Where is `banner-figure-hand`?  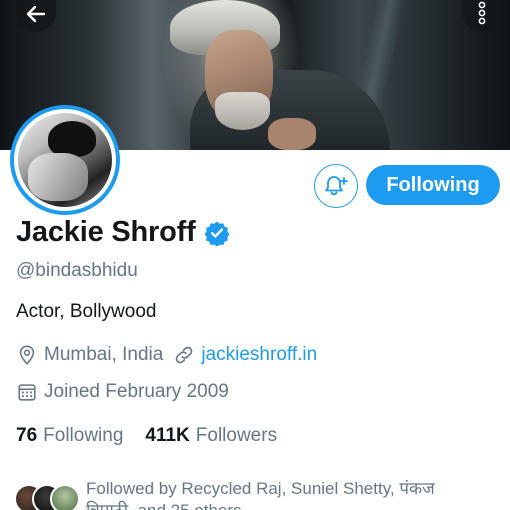 banner-figure-hand is located at coordinates (292, 134).